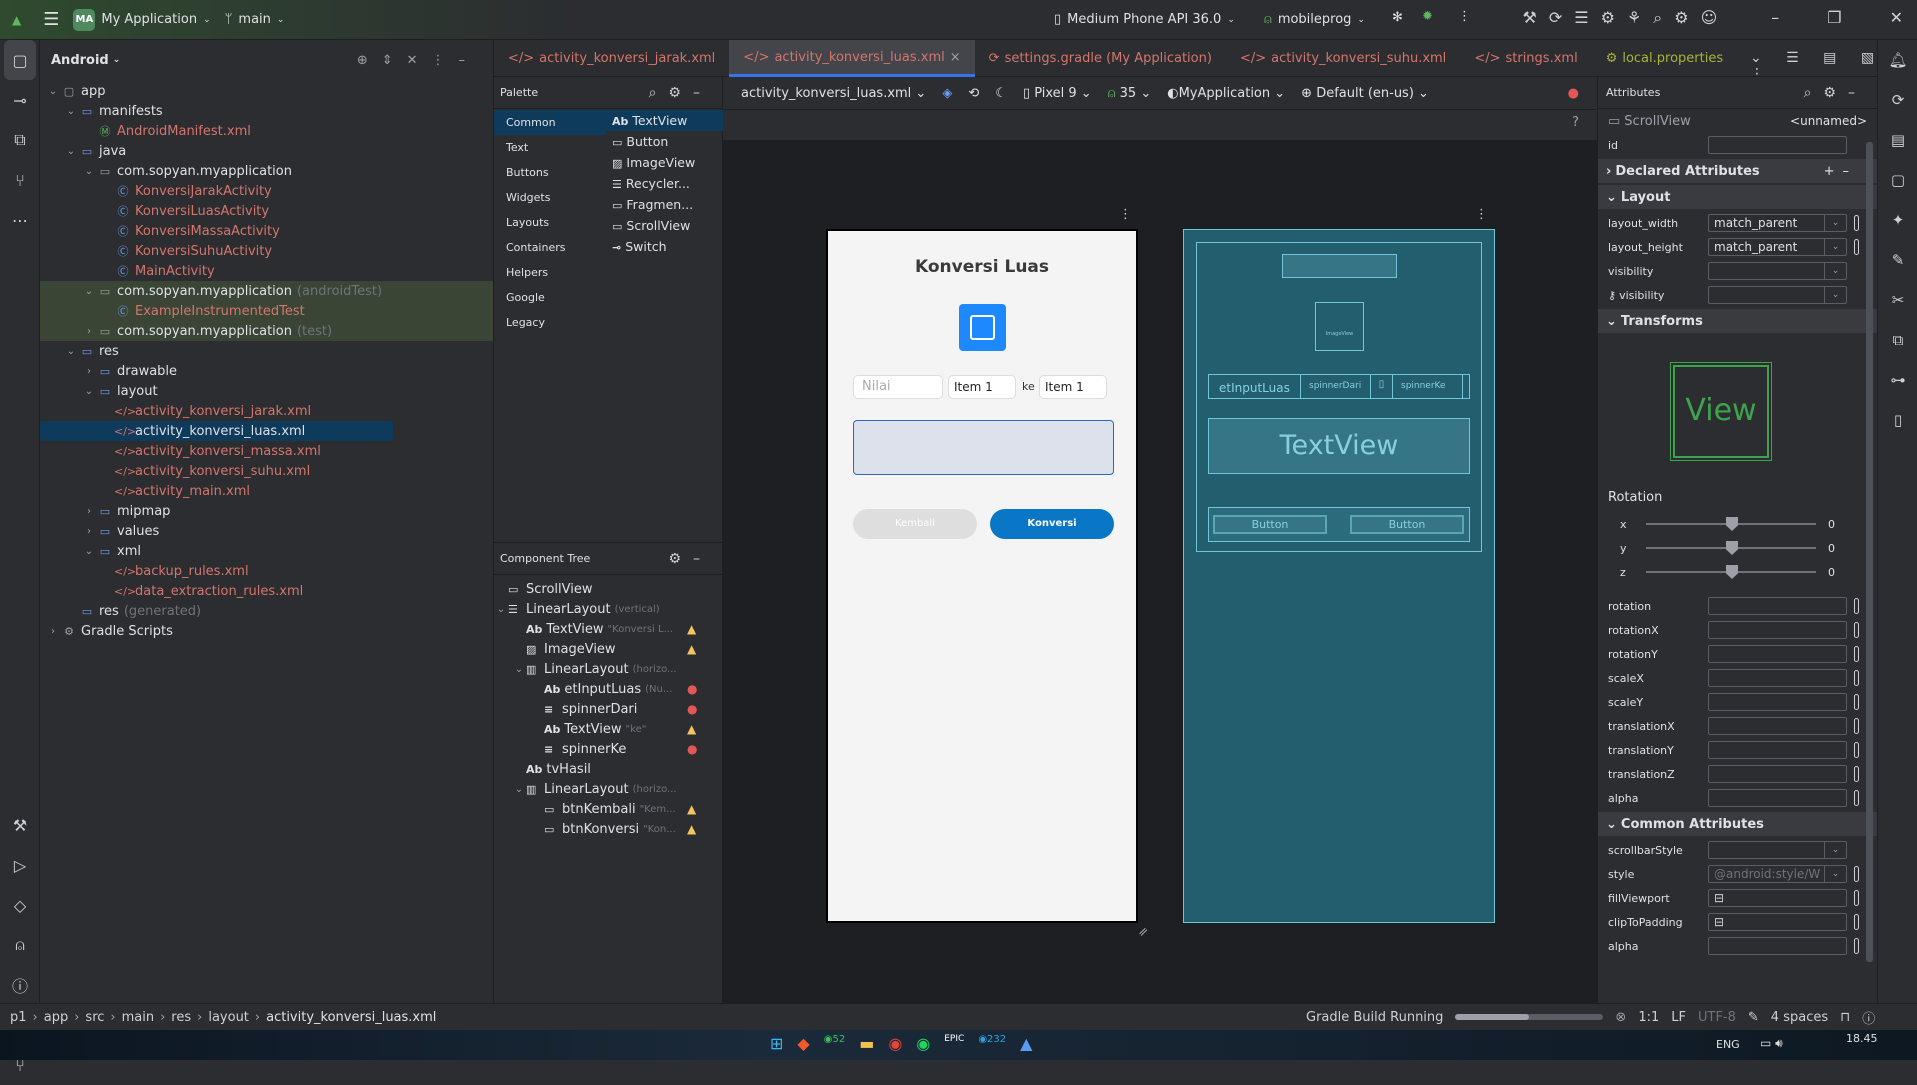 The width and height of the screenshot is (1917, 1085). Describe the element at coordinates (608, 689) in the screenshot. I see `component-tree-item: Ab etInputLuas (Nu... ●` at that location.